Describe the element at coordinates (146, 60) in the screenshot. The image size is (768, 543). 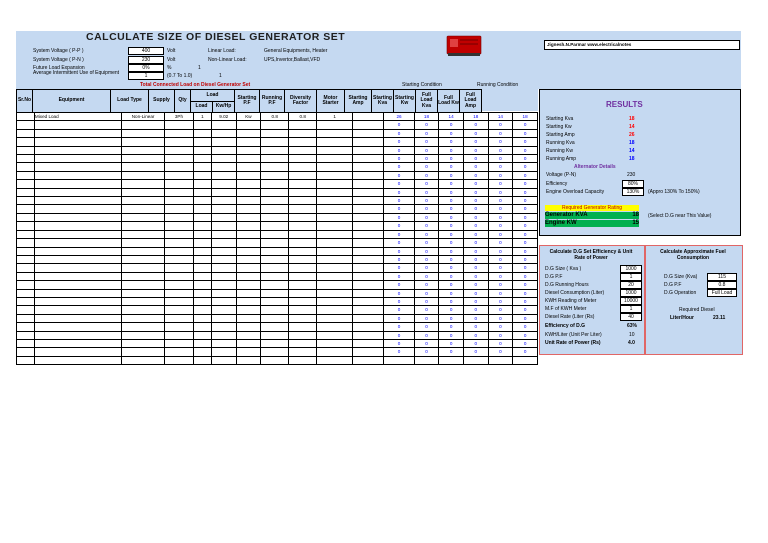
I see `voltage-pn-input: 230` at that location.